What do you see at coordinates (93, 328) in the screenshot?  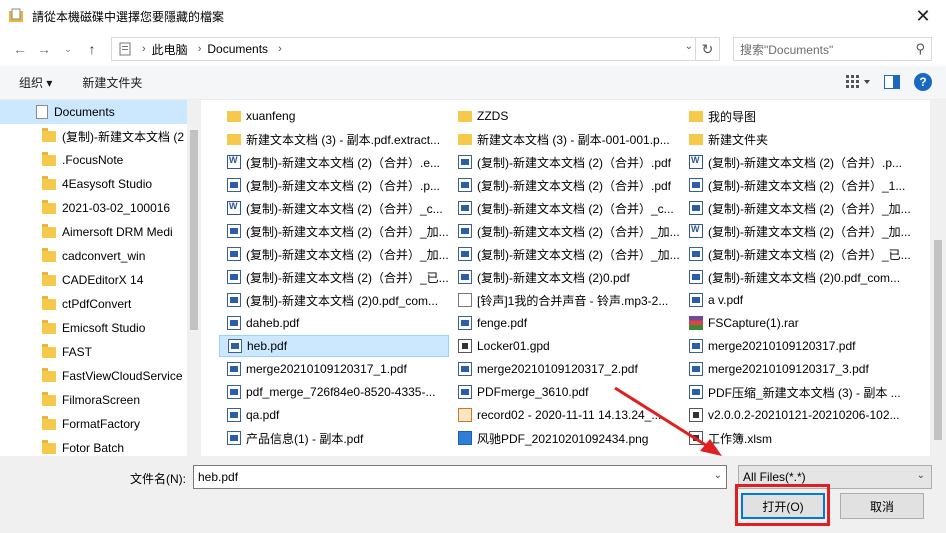 I see `sidebar-item: Emicsoft Studio` at bounding box center [93, 328].